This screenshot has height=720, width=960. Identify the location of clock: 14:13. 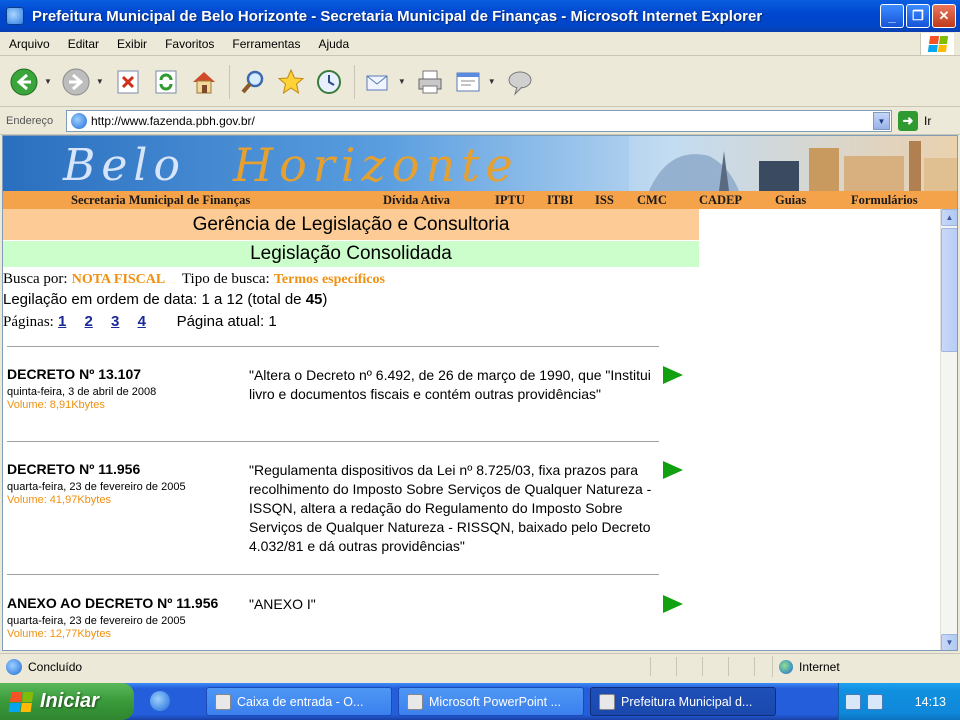
(930, 702).